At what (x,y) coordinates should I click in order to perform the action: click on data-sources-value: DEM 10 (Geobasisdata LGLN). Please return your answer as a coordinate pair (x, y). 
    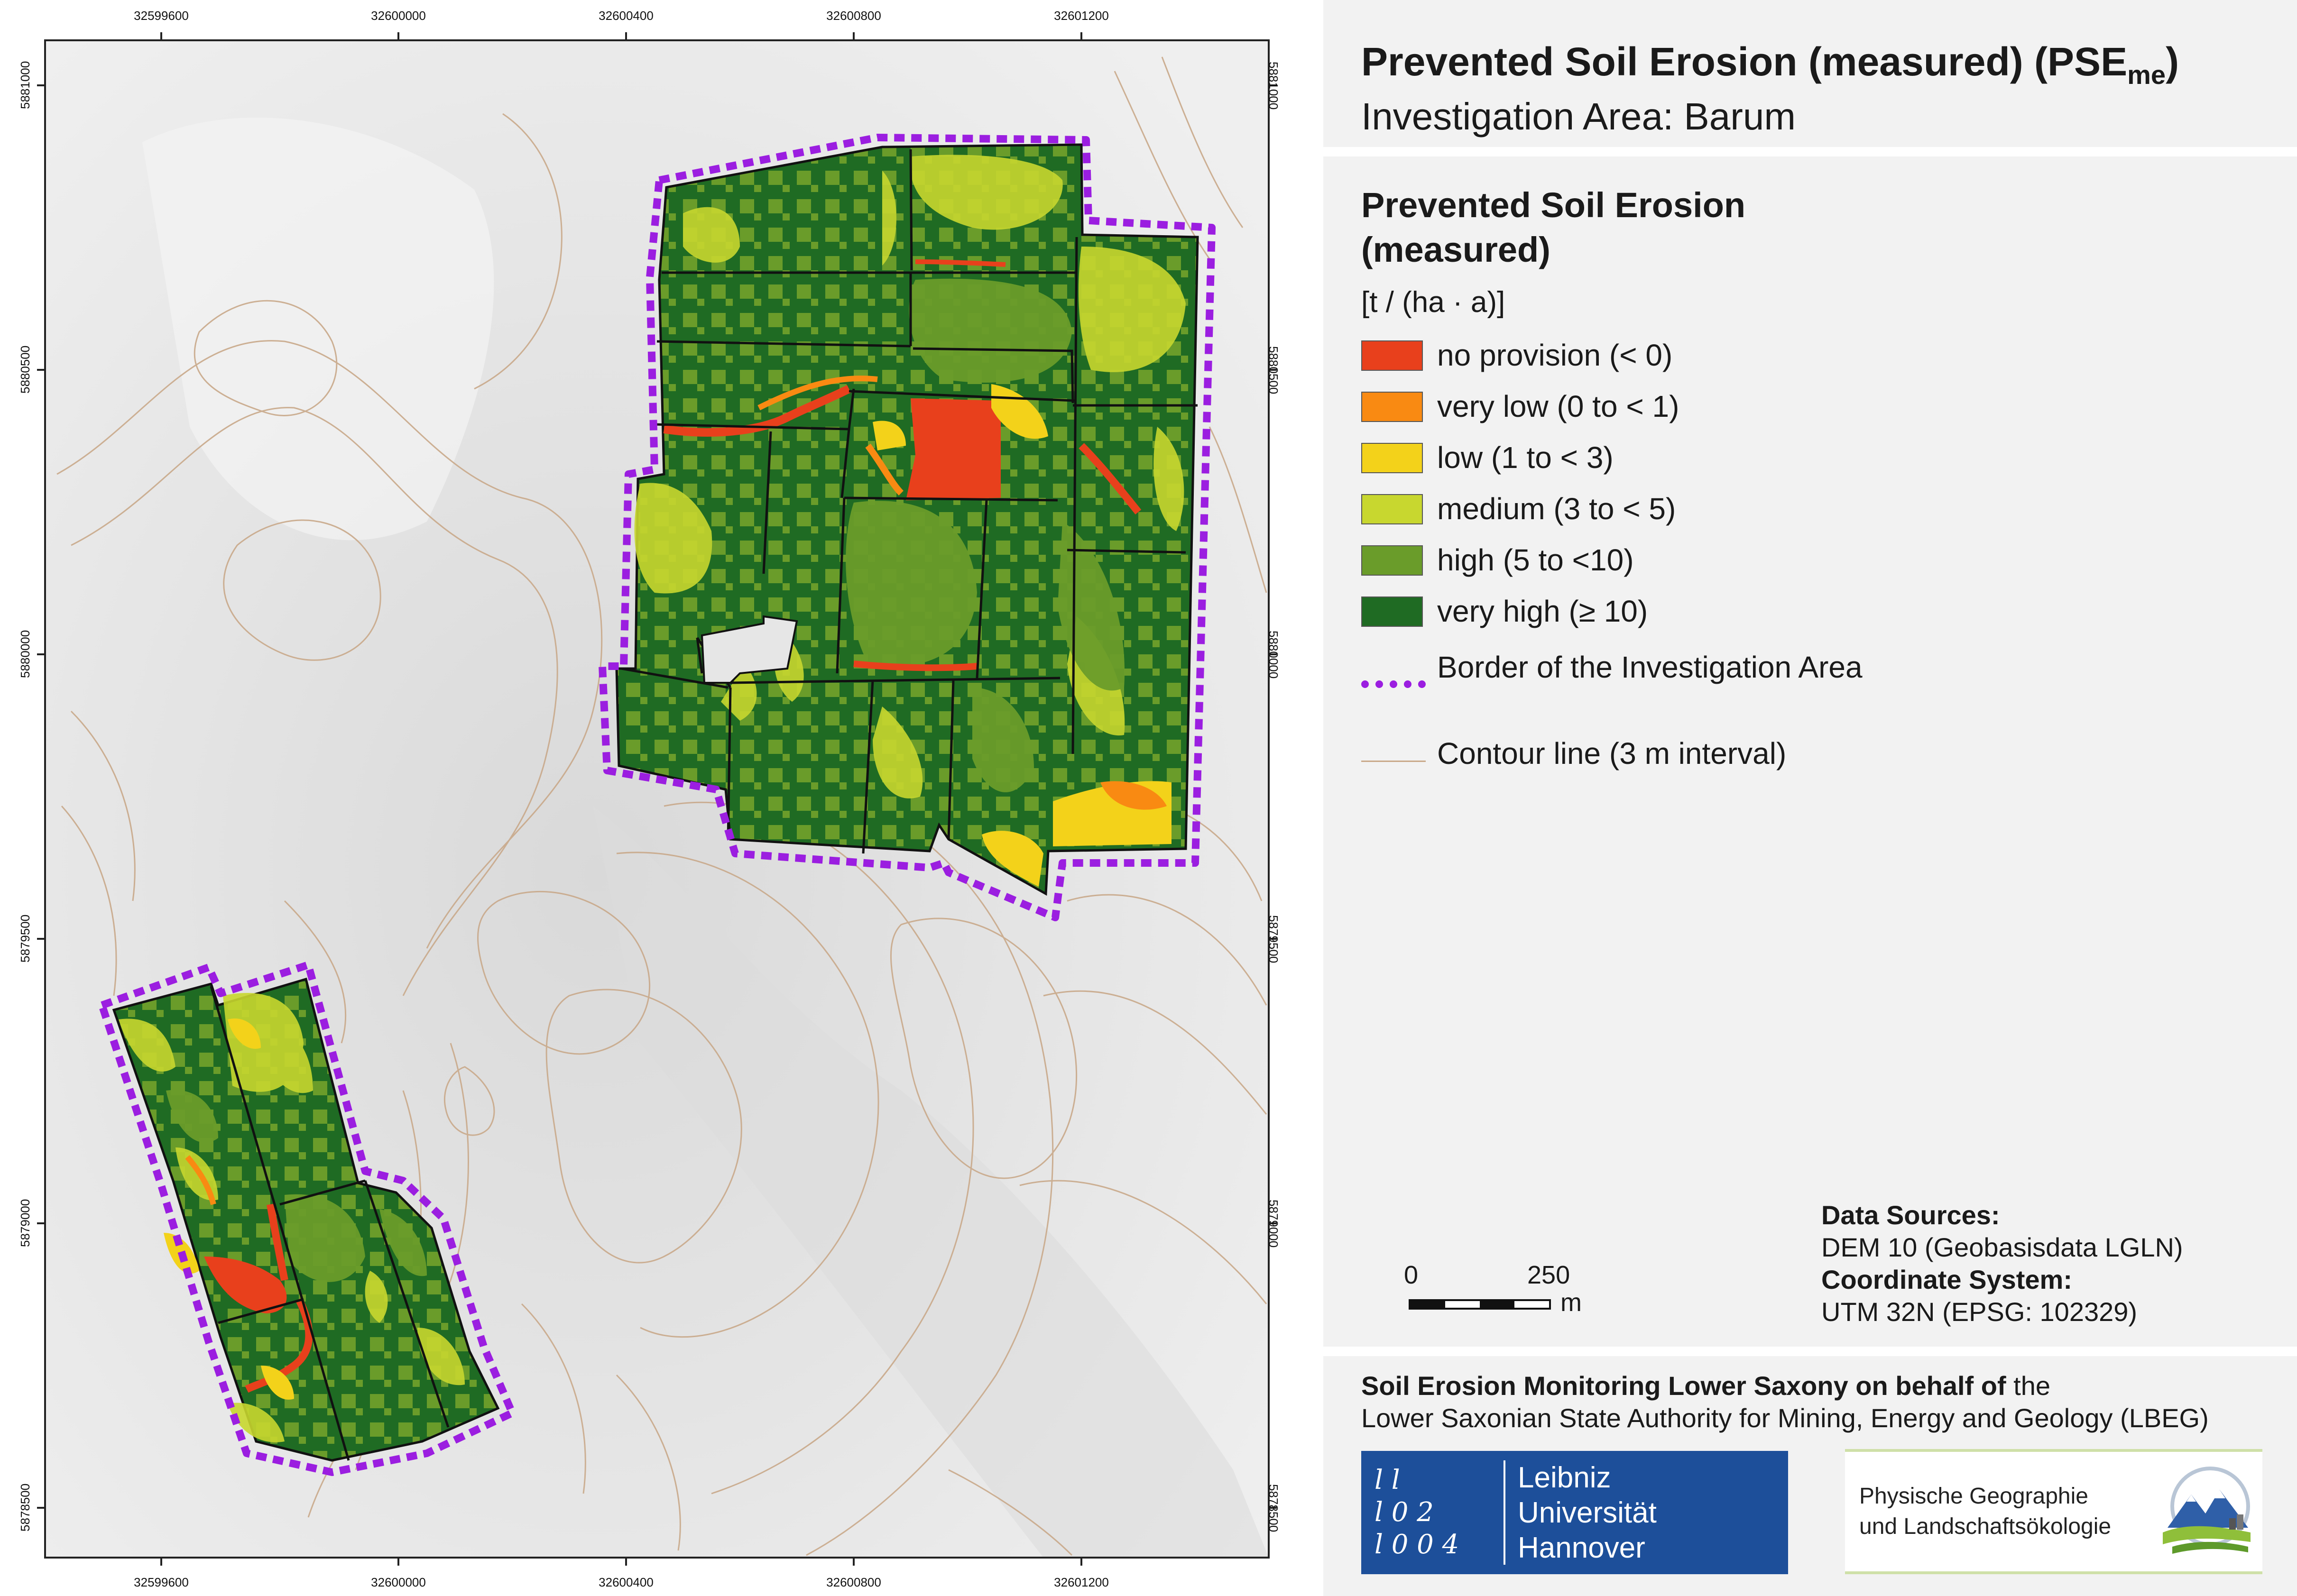
    Looking at the image, I should click on (2002, 1247).